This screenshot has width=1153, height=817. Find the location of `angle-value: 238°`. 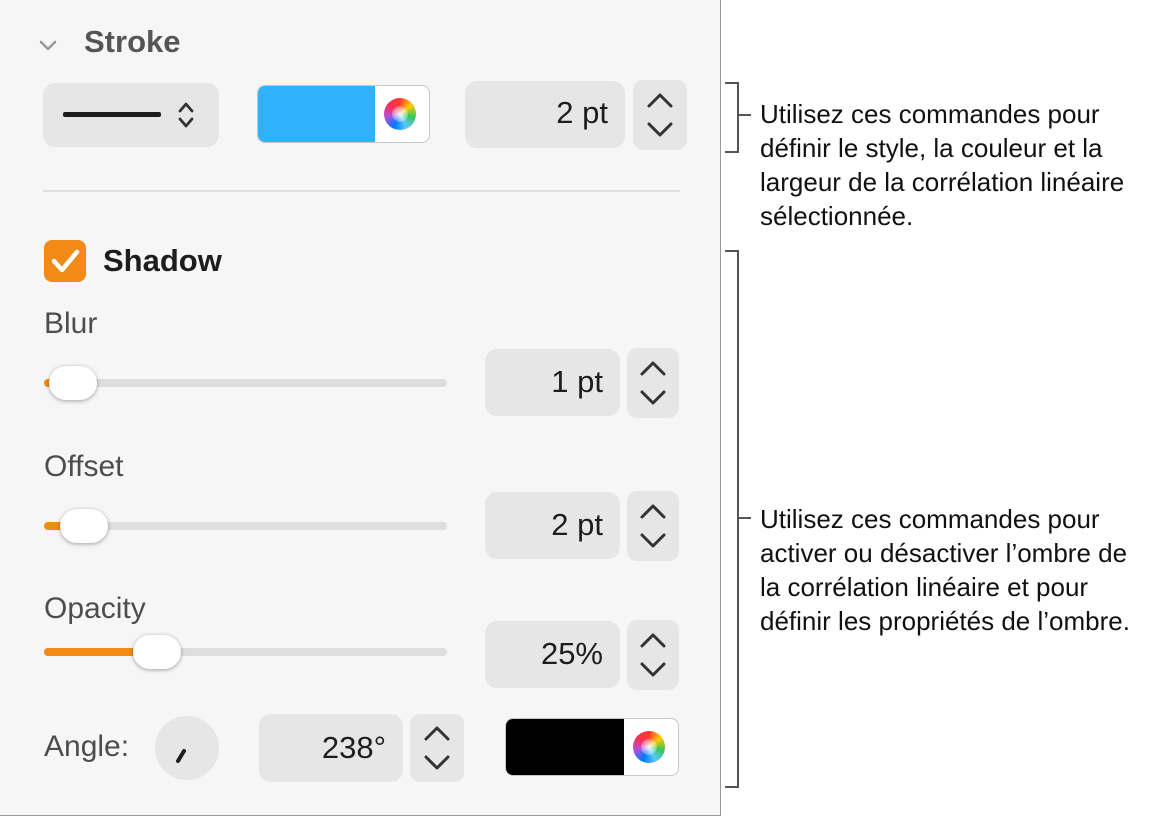

angle-value: 238° is located at coordinates (353, 747).